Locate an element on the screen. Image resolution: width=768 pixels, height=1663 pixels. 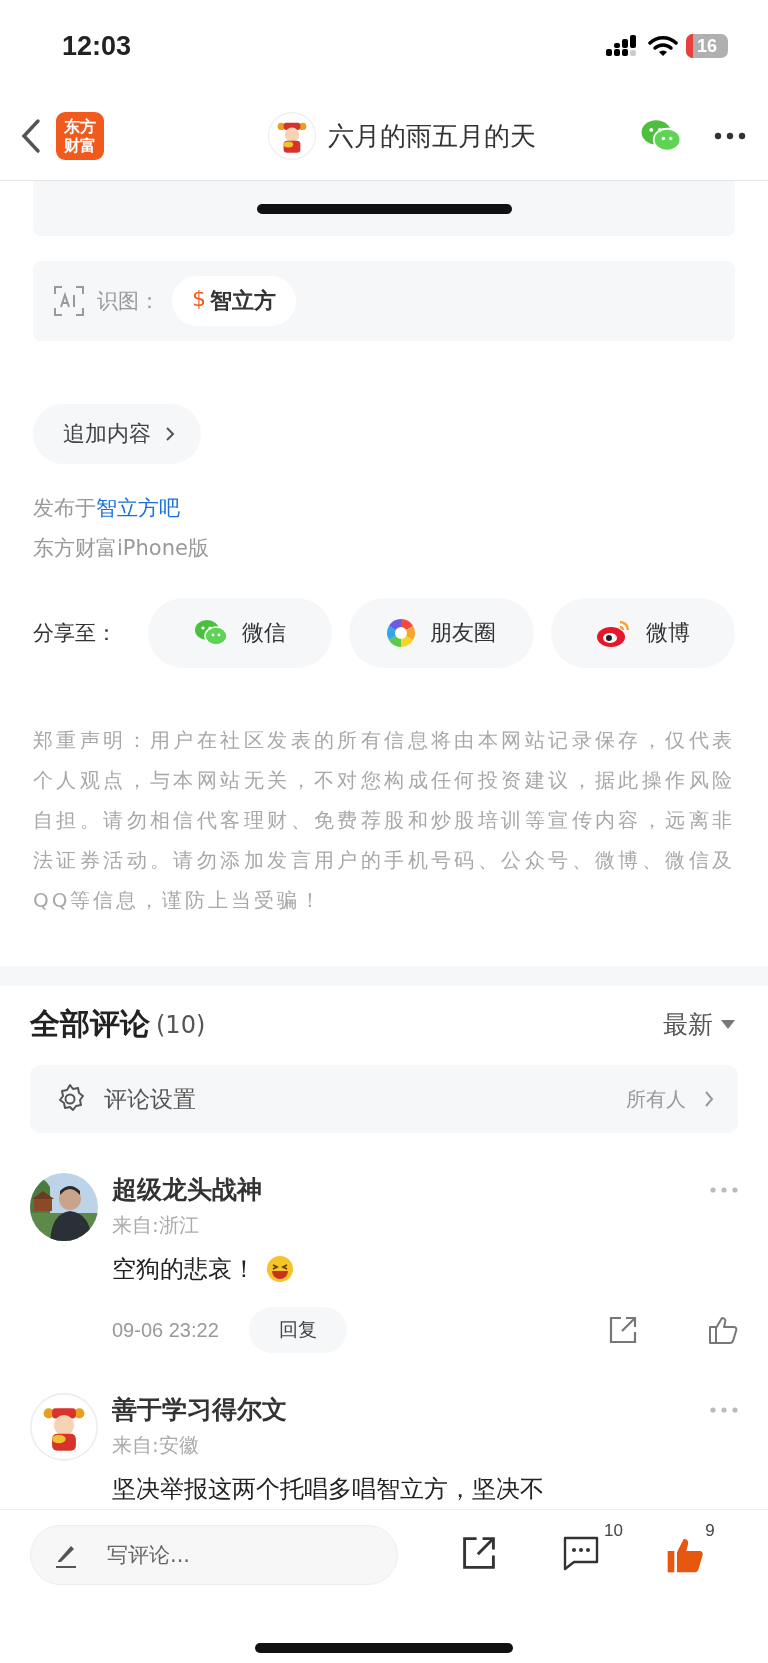
settings-value: 所有人 is located at coordinates (656, 1099).